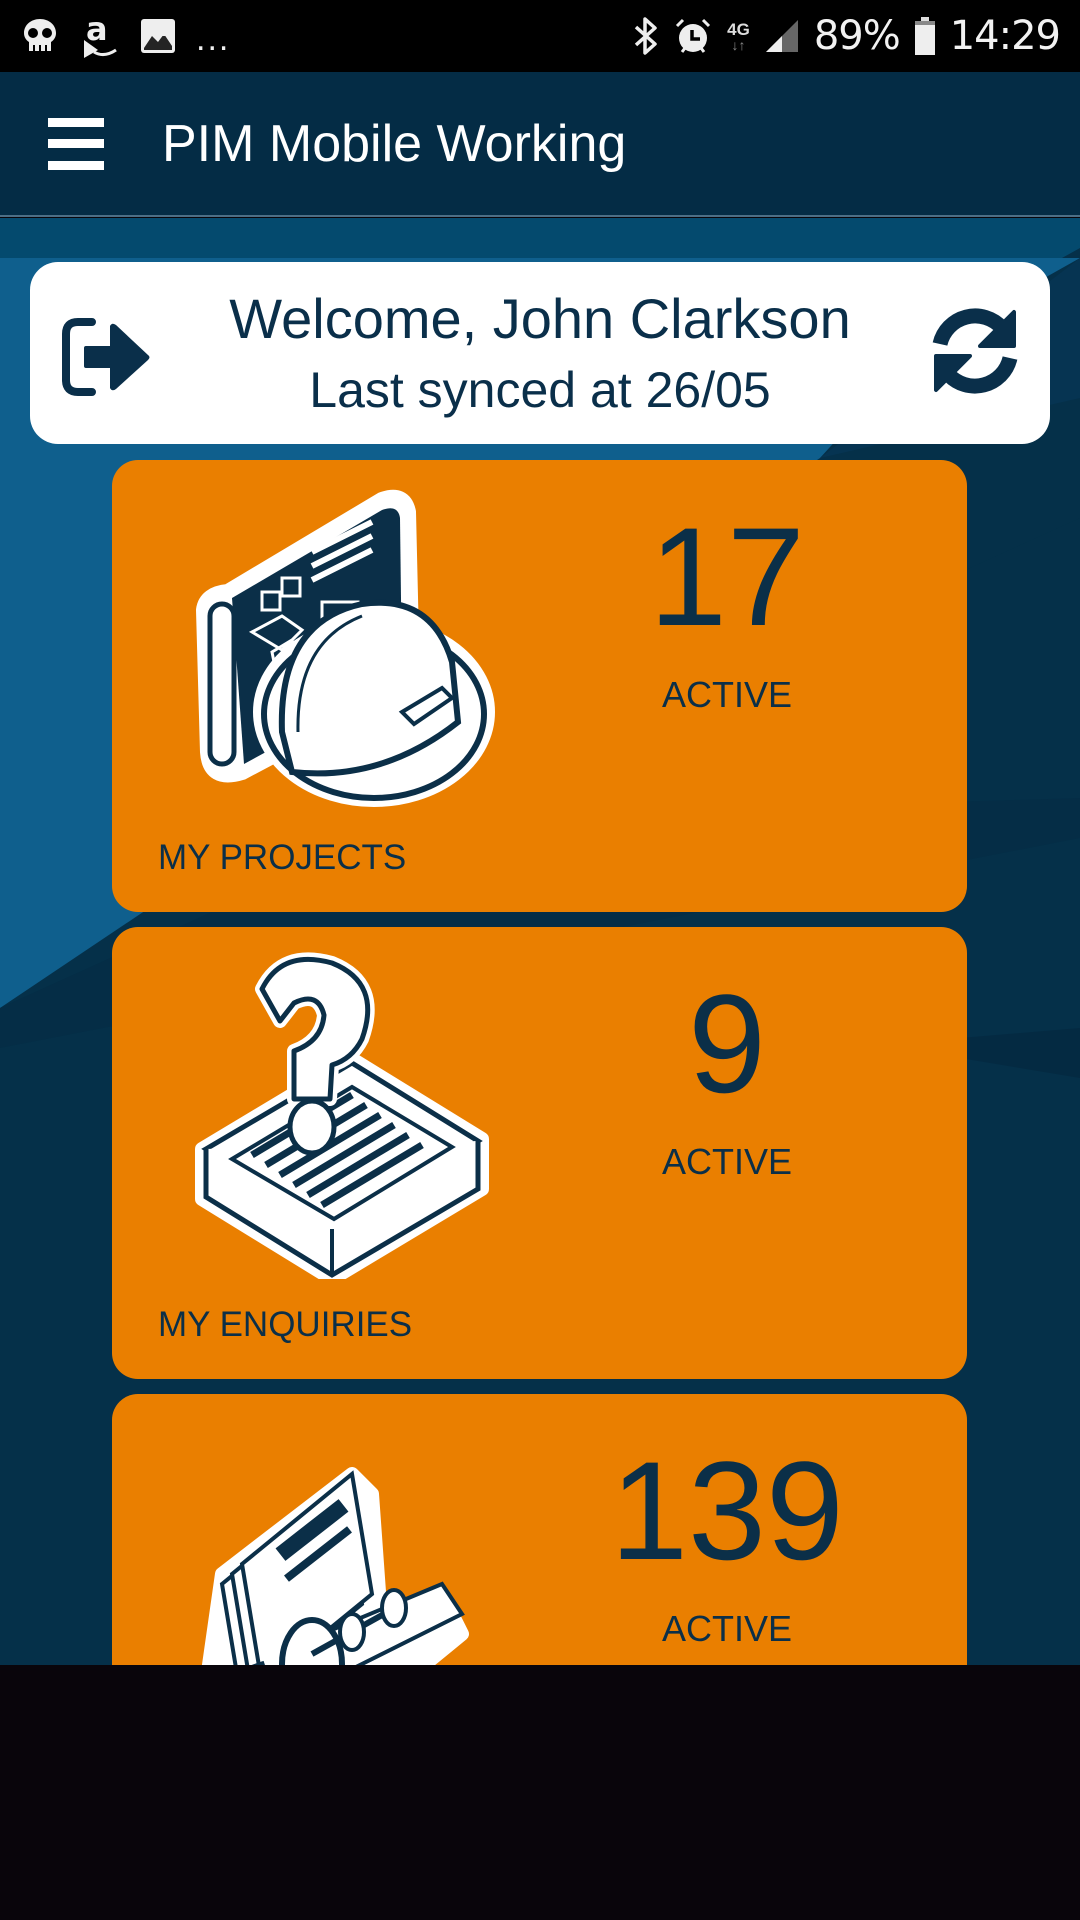  What do you see at coordinates (727, 576) in the screenshot?
I see `tile-count: 17` at bounding box center [727, 576].